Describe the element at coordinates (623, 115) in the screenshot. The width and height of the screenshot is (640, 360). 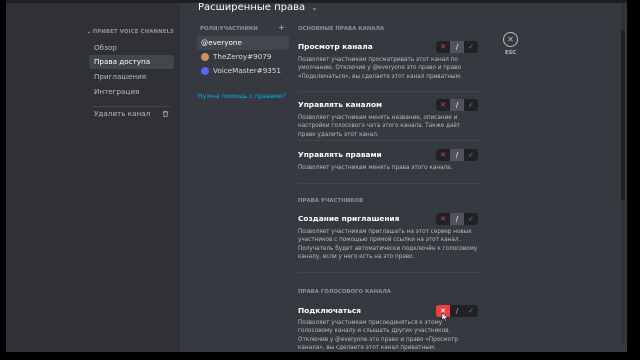
I see `scrollbar-thumb` at that location.